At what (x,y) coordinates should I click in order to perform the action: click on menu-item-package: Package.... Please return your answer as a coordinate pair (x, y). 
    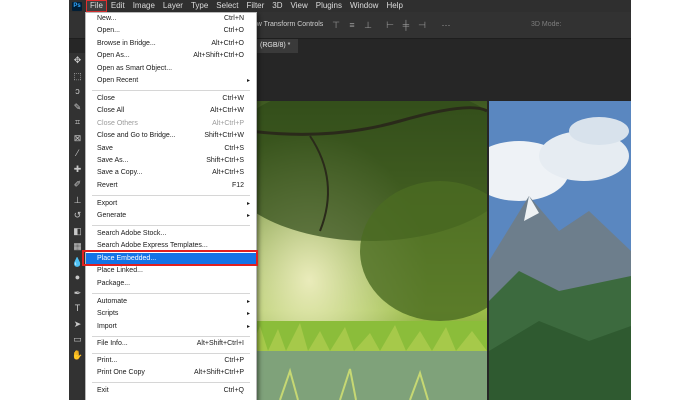
    Looking at the image, I should click on (171, 284).